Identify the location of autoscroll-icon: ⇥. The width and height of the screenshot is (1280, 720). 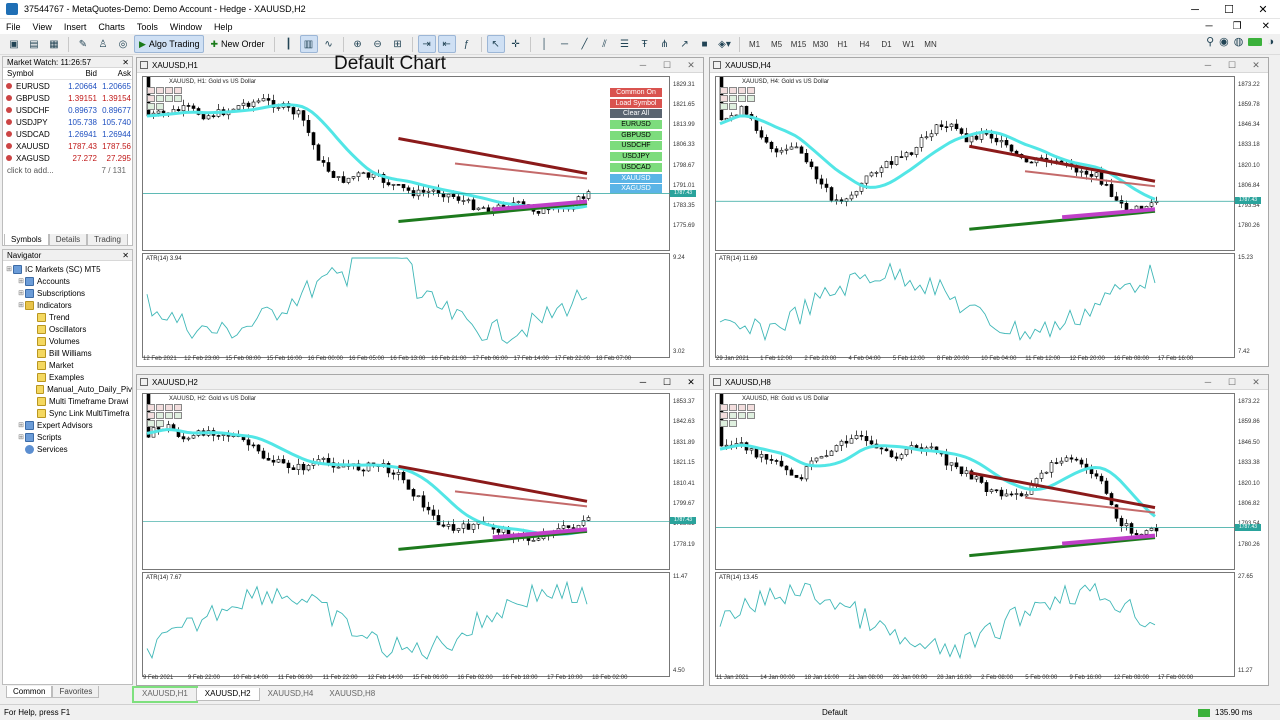
(426, 44).